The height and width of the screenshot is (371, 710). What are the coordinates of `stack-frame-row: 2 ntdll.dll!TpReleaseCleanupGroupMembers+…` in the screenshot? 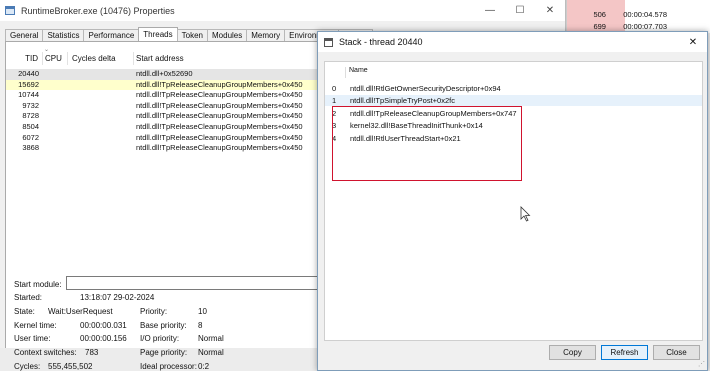 It's located at (513, 113).